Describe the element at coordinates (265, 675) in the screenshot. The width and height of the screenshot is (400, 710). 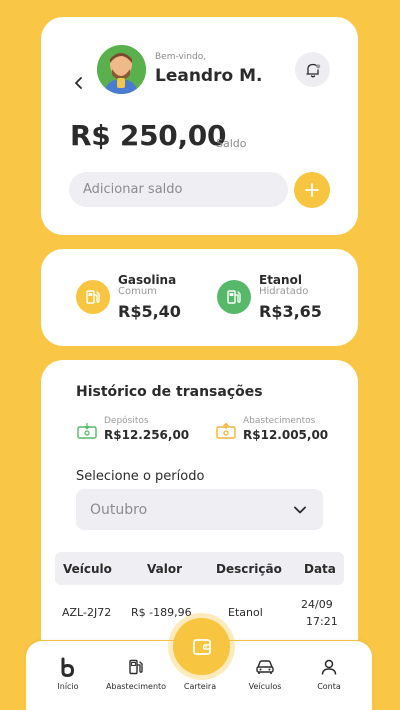
I see `nav-item-veiculos: Veículos` at that location.